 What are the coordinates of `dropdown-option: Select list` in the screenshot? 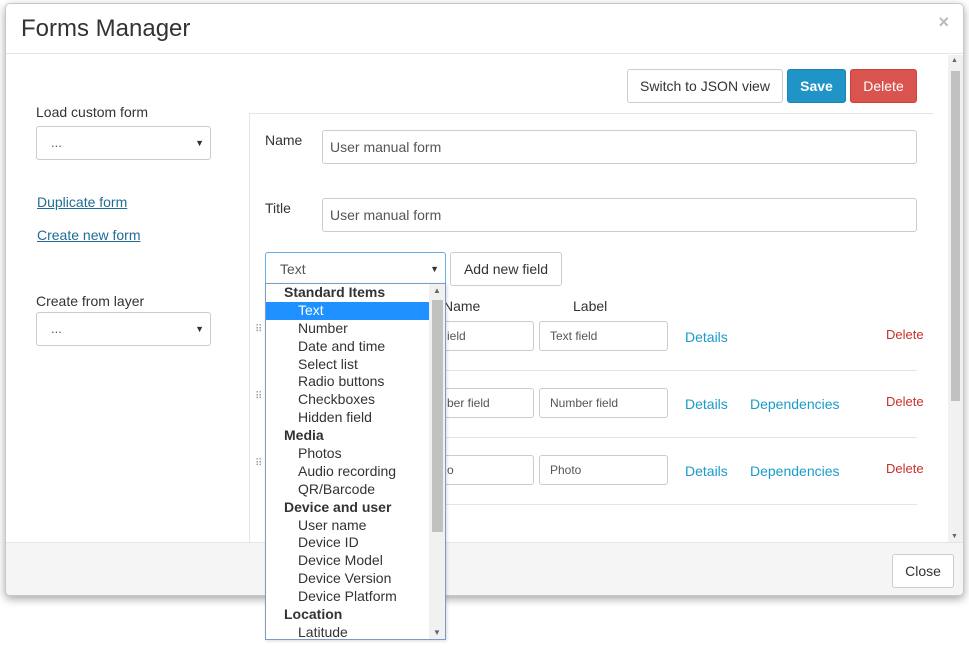 It's located at (348, 365).